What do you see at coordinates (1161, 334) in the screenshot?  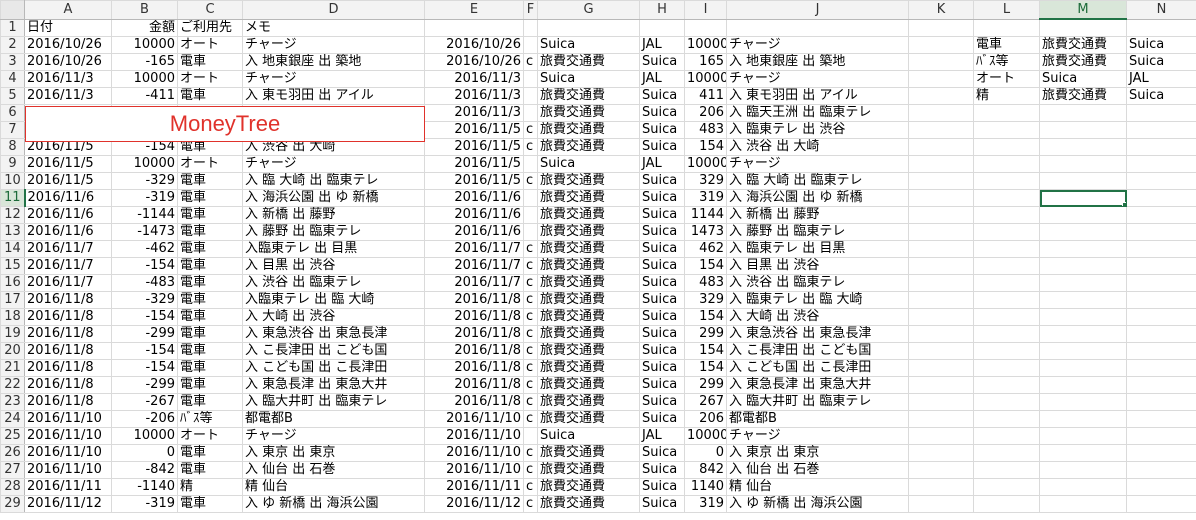 I see `cell-n19` at bounding box center [1161, 334].